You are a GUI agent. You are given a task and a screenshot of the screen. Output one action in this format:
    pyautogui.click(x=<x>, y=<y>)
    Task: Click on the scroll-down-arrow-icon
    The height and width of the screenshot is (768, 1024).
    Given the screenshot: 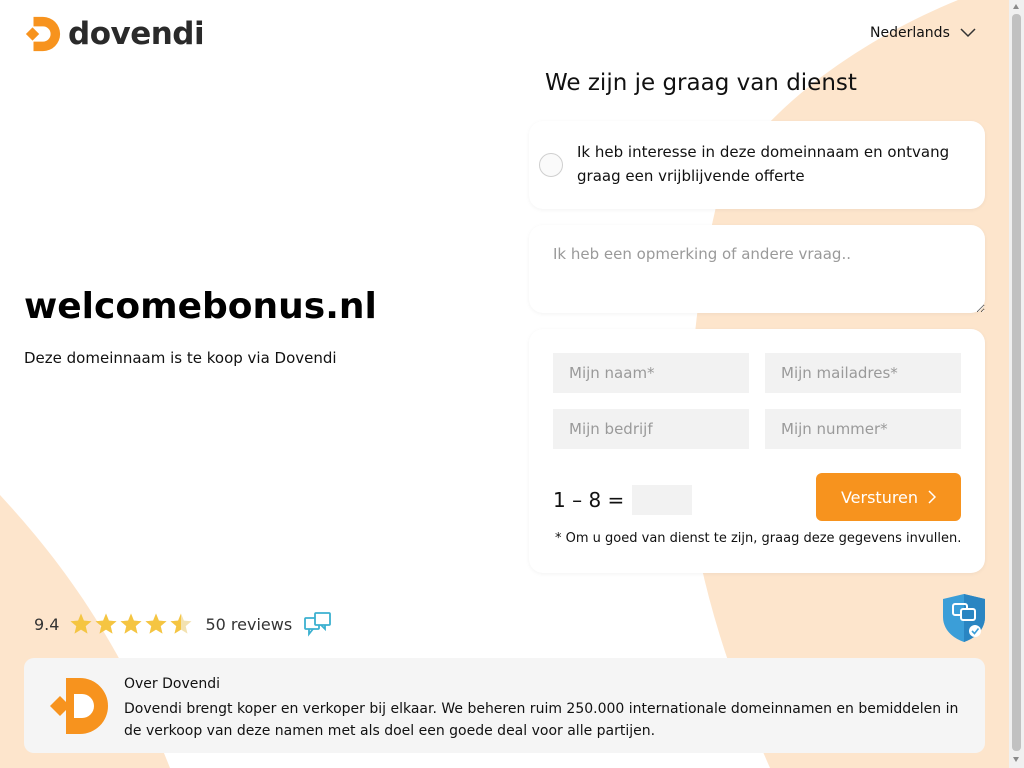 What is the action you would take?
    pyautogui.click(x=1016, y=759)
    